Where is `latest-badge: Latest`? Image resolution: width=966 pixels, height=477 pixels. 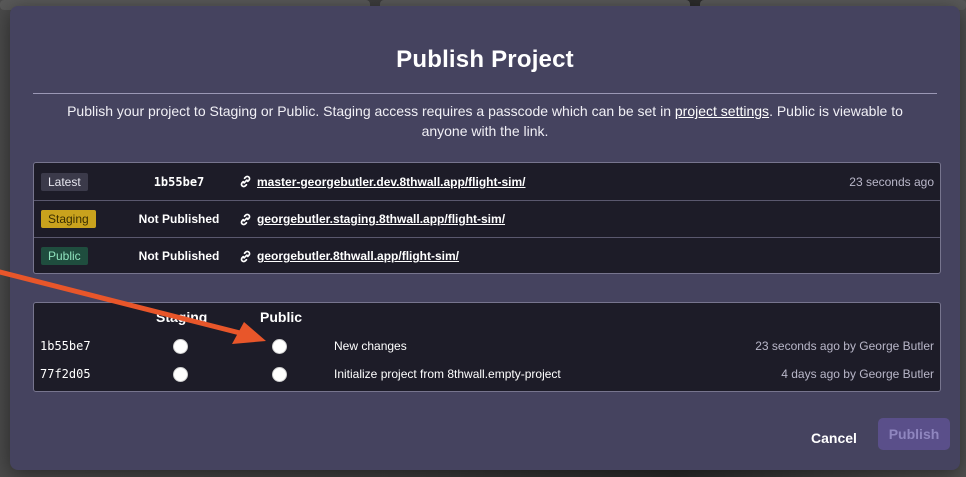 latest-badge: Latest is located at coordinates (64, 181).